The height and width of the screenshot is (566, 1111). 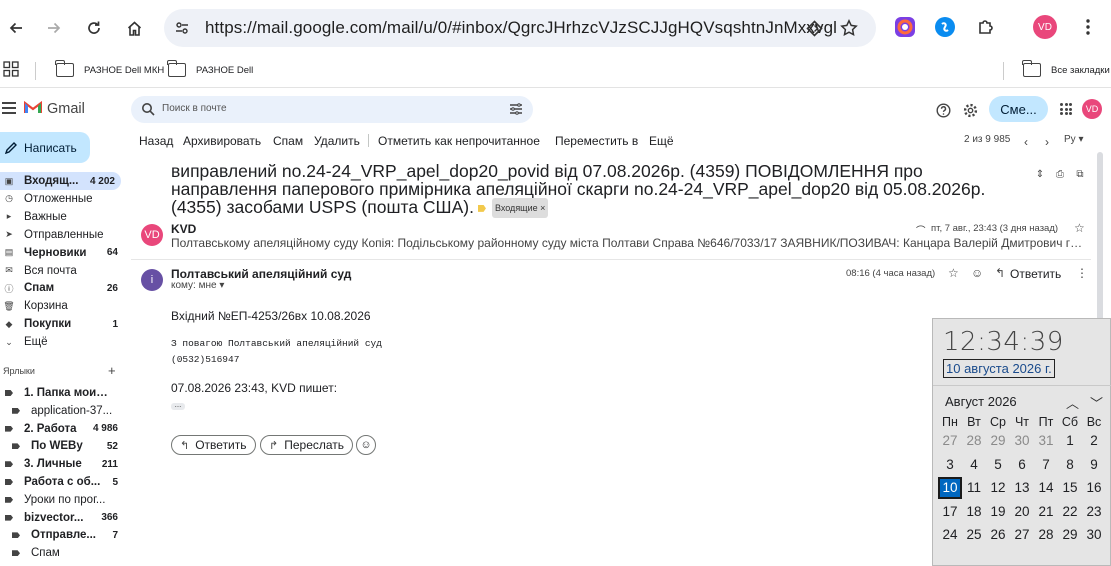 What do you see at coordinates (156, 141) in the screenshot?
I see `back-link: Назад` at bounding box center [156, 141].